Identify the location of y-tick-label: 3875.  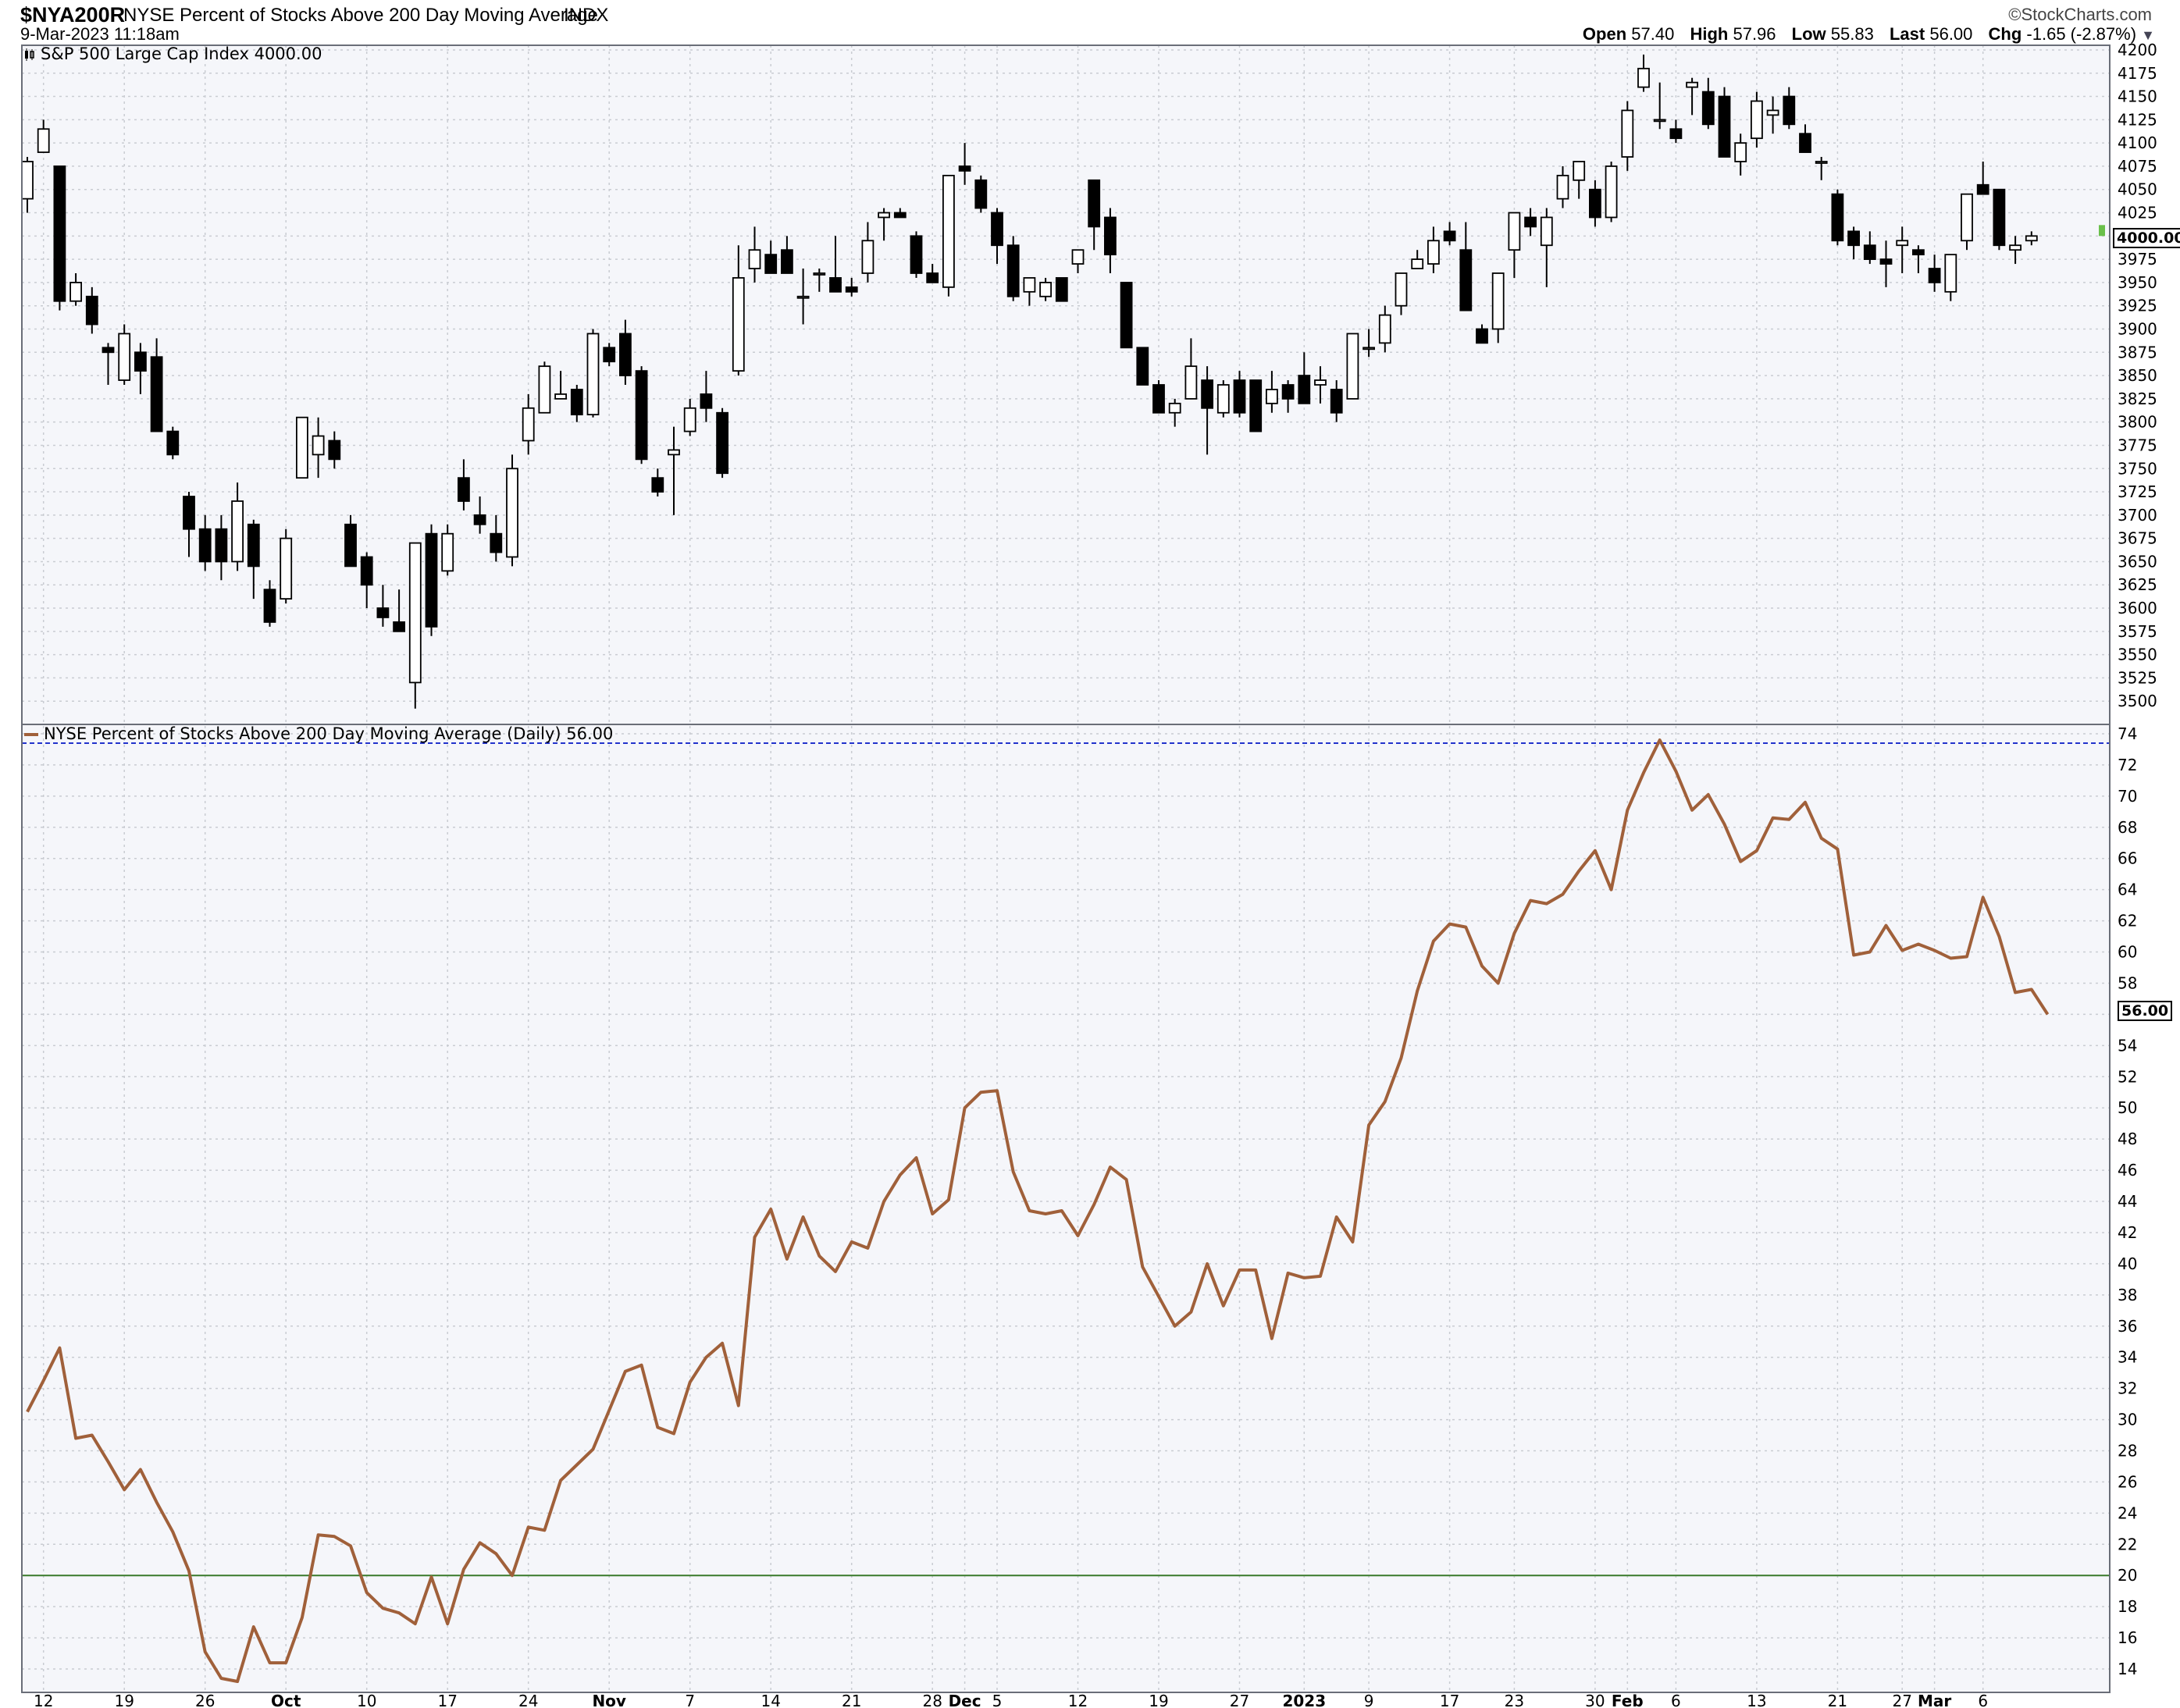
(2137, 352).